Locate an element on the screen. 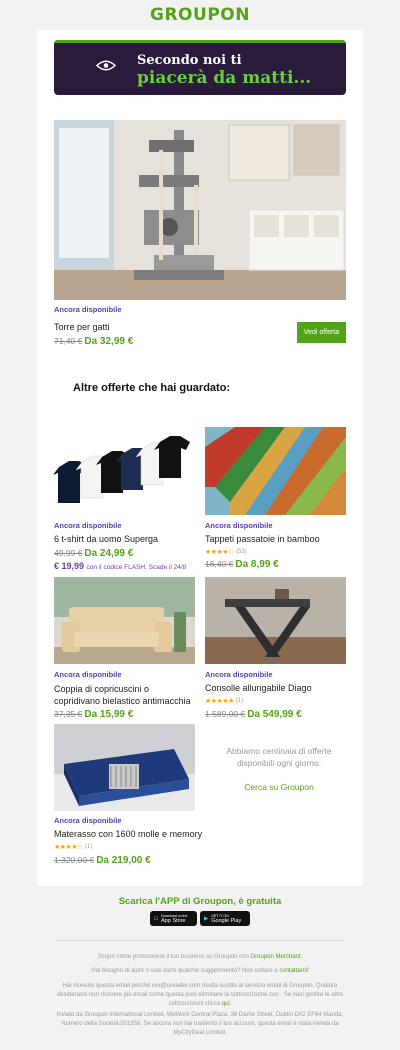 The height and width of the screenshot is (1050, 400). offer-rating: ★★★★☆ (1) is located at coordinates (73, 847).